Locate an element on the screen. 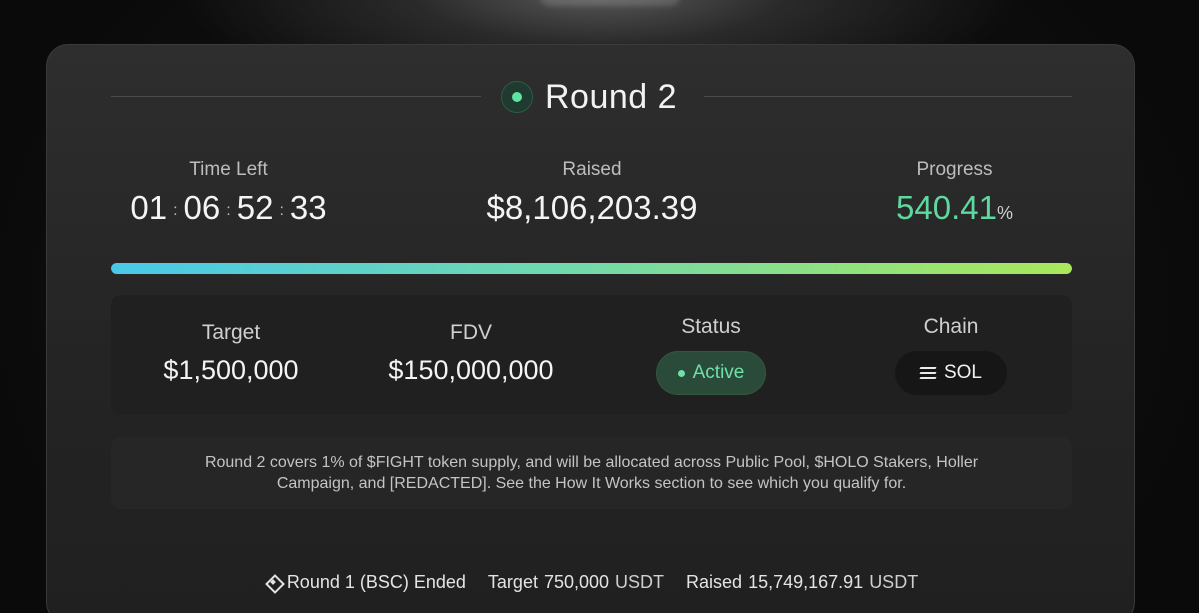  progress-bar is located at coordinates (591, 268).